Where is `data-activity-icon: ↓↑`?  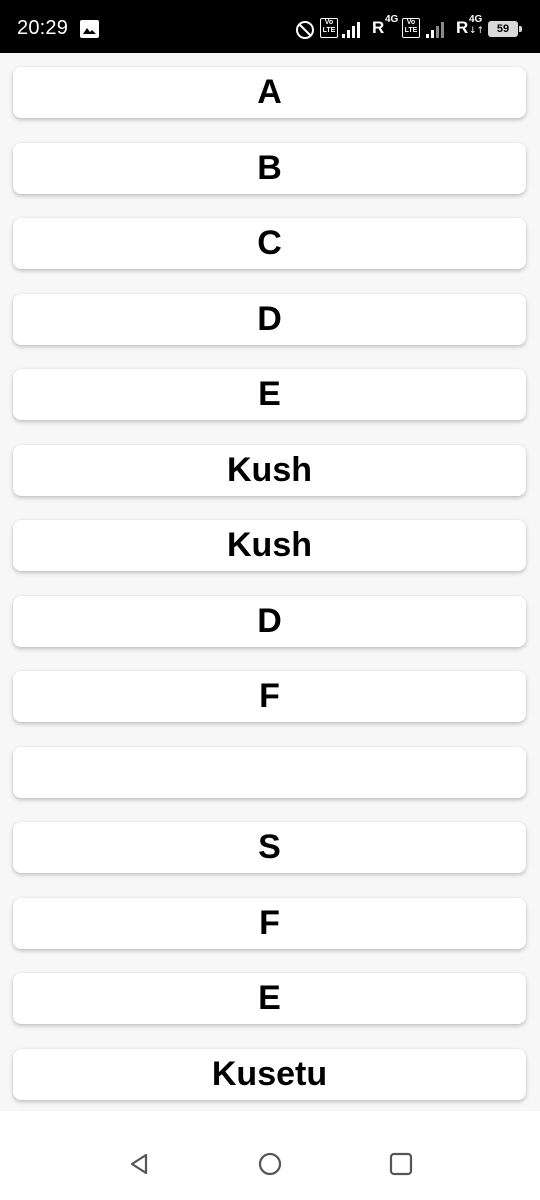 data-activity-icon: ↓↑ is located at coordinates (477, 31).